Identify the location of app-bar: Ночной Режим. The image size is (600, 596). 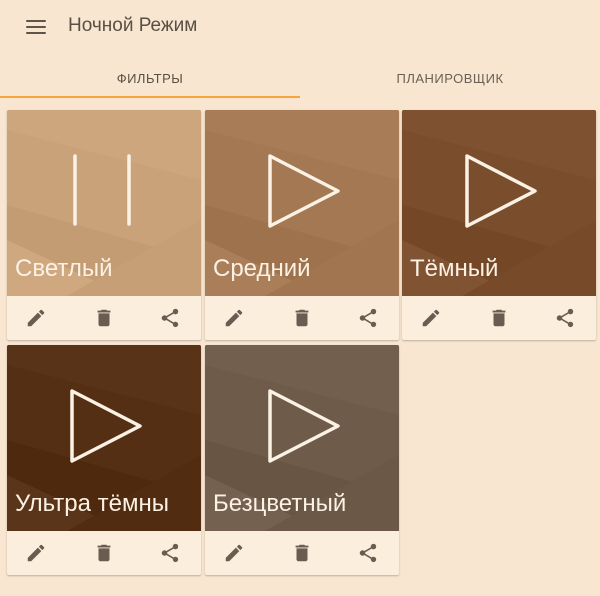
(300, 27).